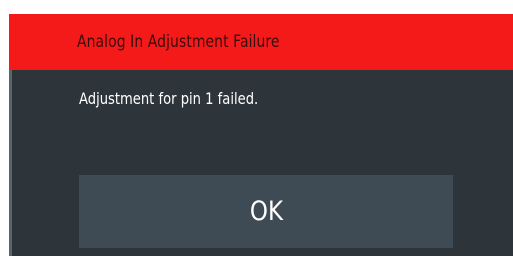 The image size is (513, 256). I want to click on dialog-title: Analog In Adjustment Failure, so click(178, 42).